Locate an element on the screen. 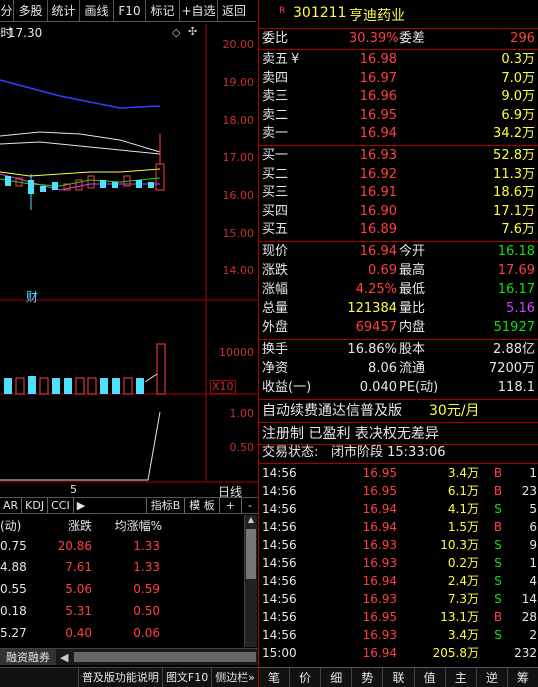 The height and width of the screenshot is (687, 538). fund-row: 净资 8.06 流通 7200万 is located at coordinates (398, 368).